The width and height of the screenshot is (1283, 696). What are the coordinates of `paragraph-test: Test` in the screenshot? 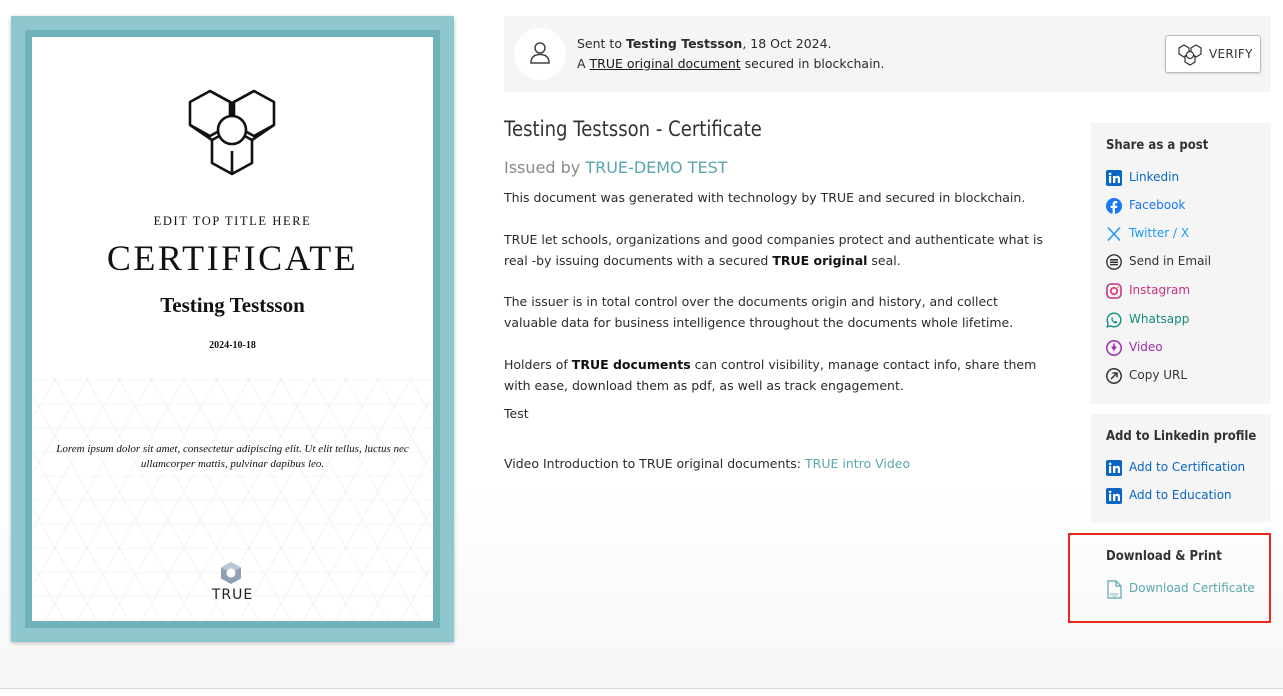 It's located at (516, 413).